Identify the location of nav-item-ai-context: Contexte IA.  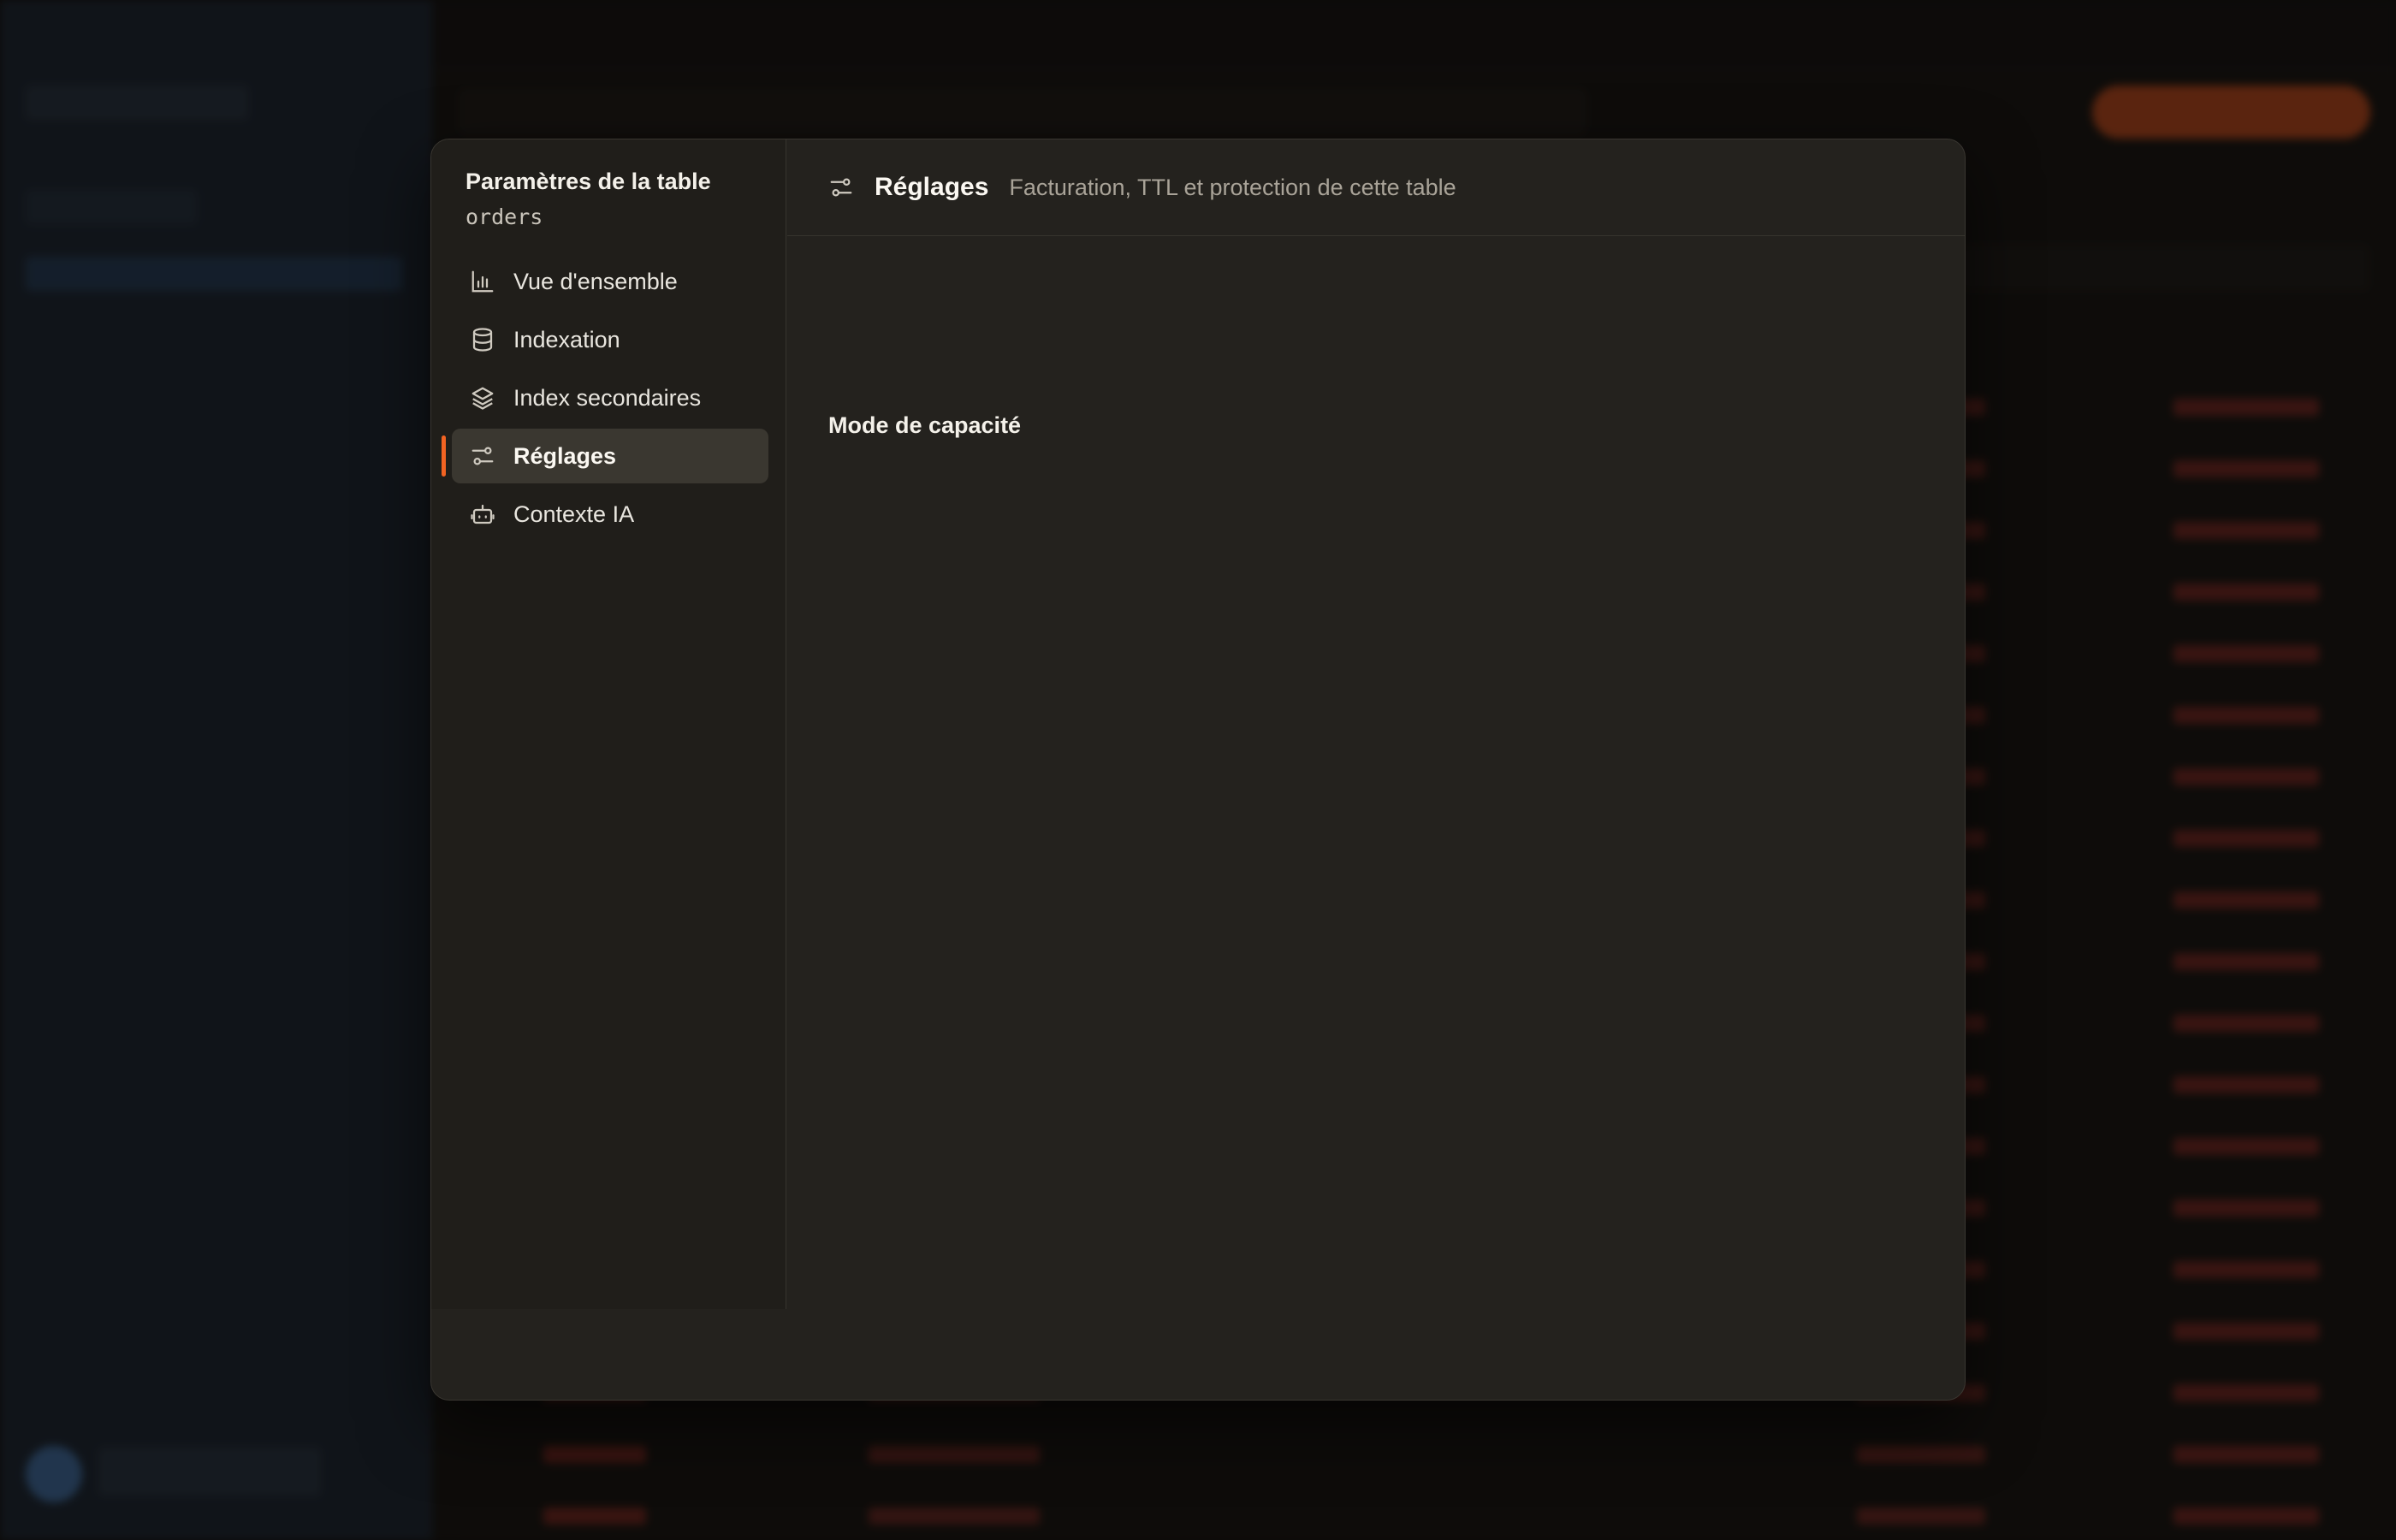
(610, 514).